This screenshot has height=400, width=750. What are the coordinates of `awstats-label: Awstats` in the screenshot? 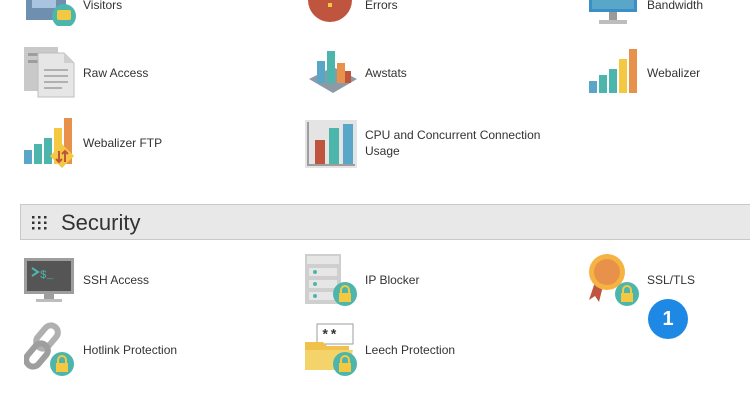 It's located at (386, 73).